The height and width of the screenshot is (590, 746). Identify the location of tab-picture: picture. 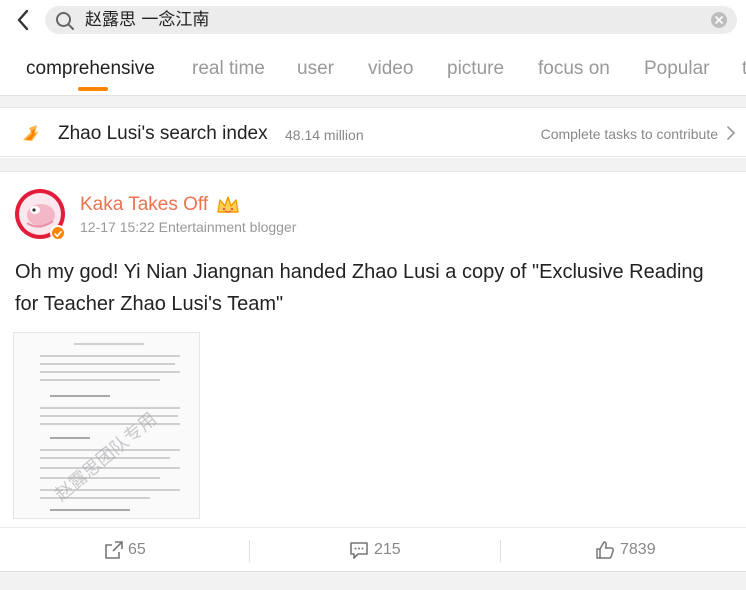
(475, 69).